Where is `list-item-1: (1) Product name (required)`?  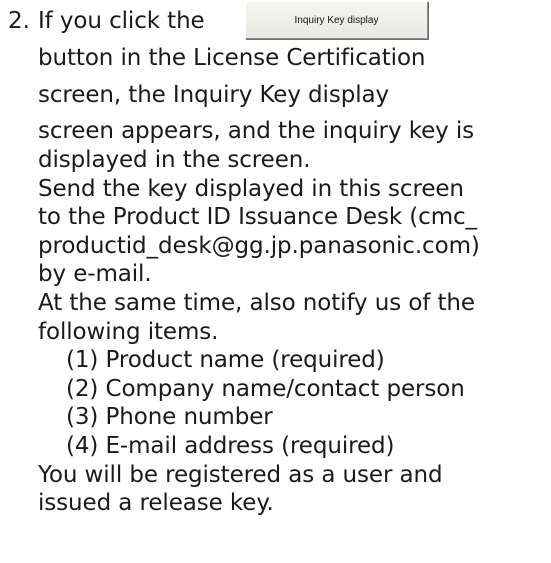
list-item-1: (1) Product name (required) is located at coordinates (225, 360).